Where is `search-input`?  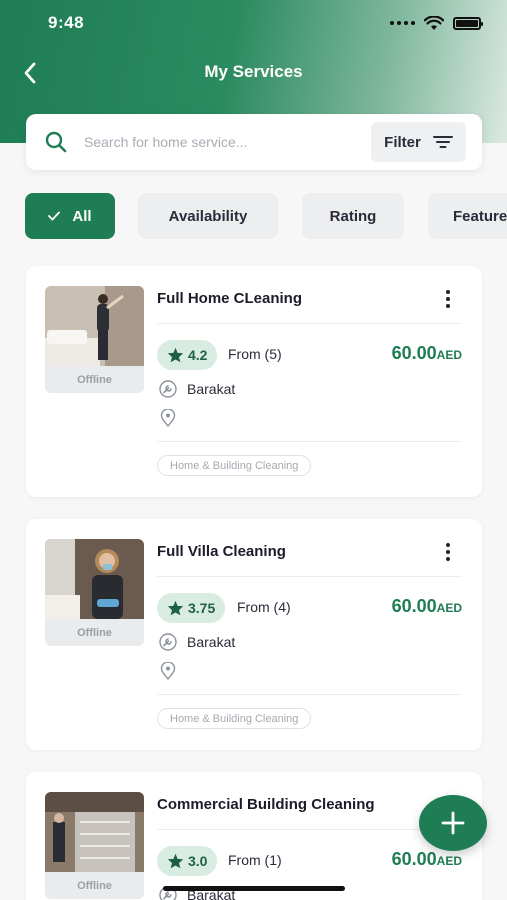 search-input is located at coordinates (219, 142).